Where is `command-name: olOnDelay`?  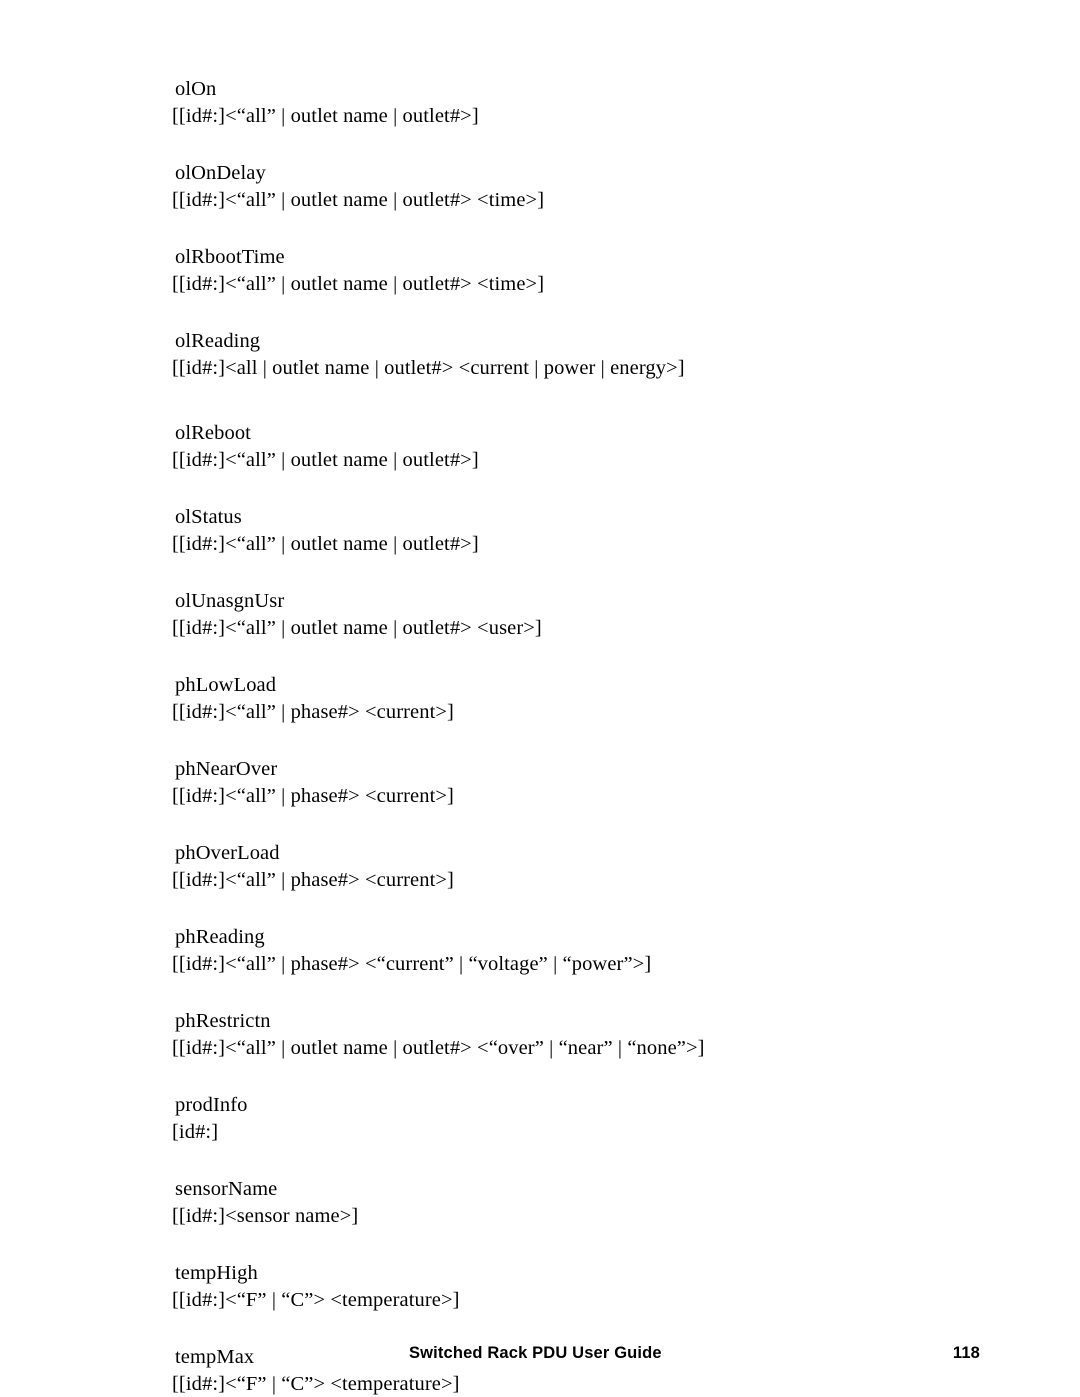
command-name: olOnDelay is located at coordinates (220, 173).